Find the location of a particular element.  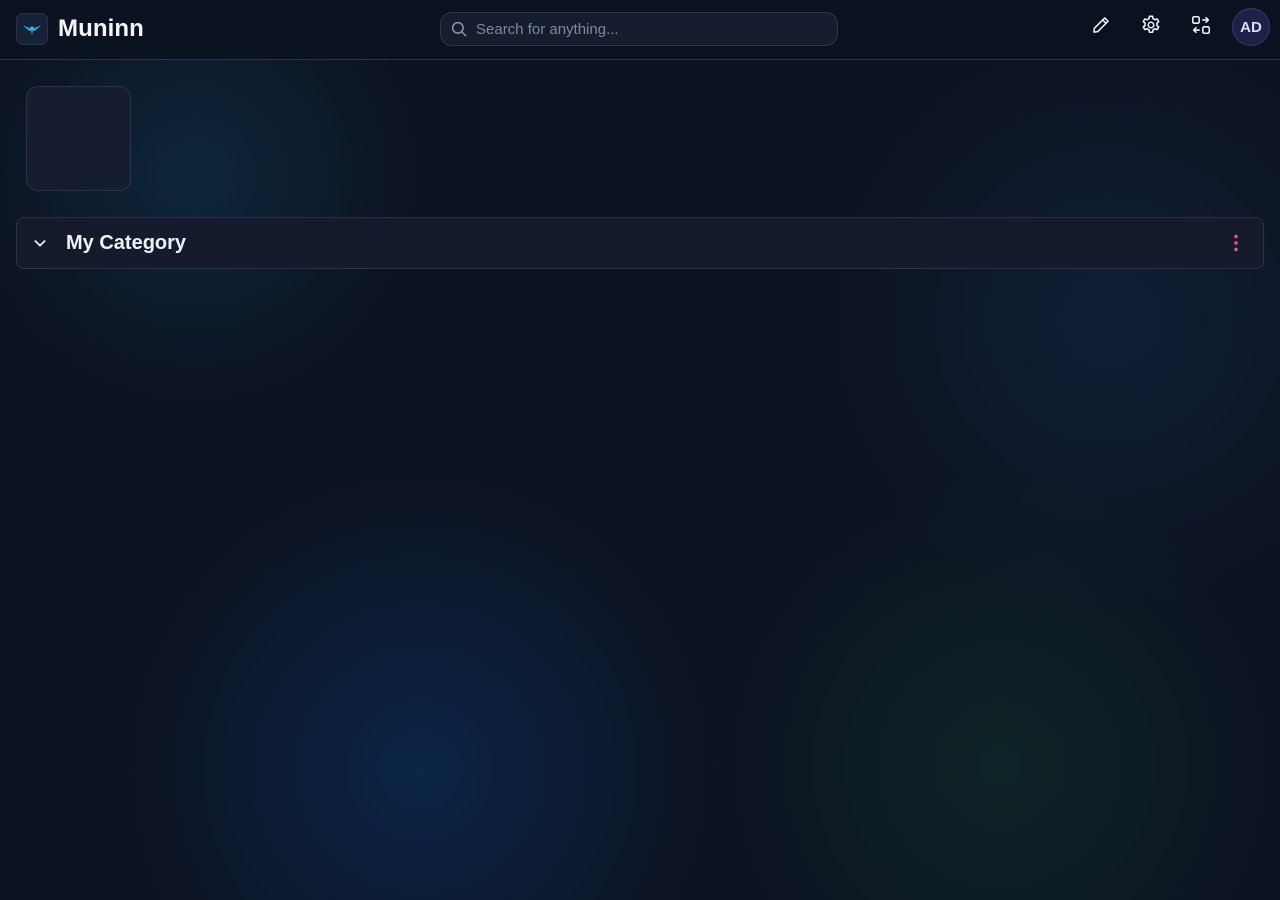

brand: Muninn is located at coordinates (80, 29).